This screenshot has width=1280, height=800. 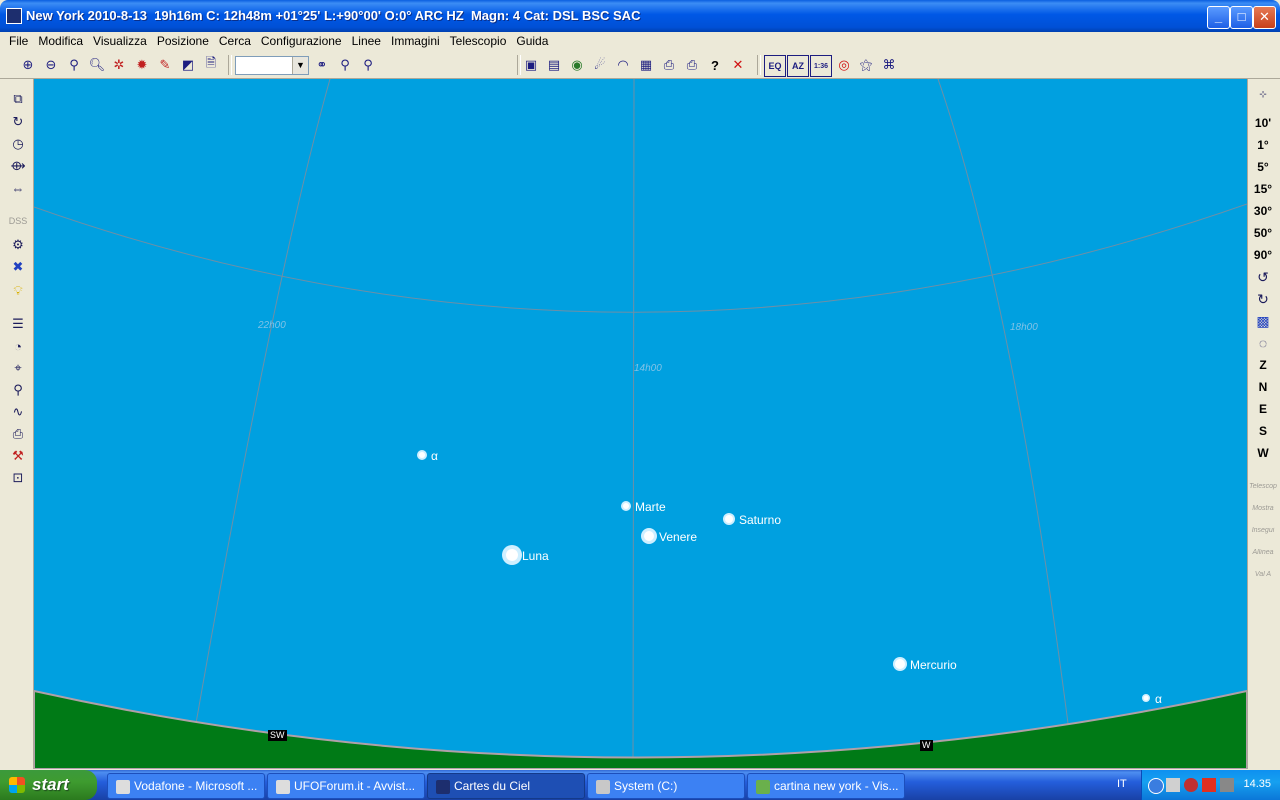 What do you see at coordinates (1263, 255) in the screenshot?
I see `fov-90deg-button: 90°` at bounding box center [1263, 255].